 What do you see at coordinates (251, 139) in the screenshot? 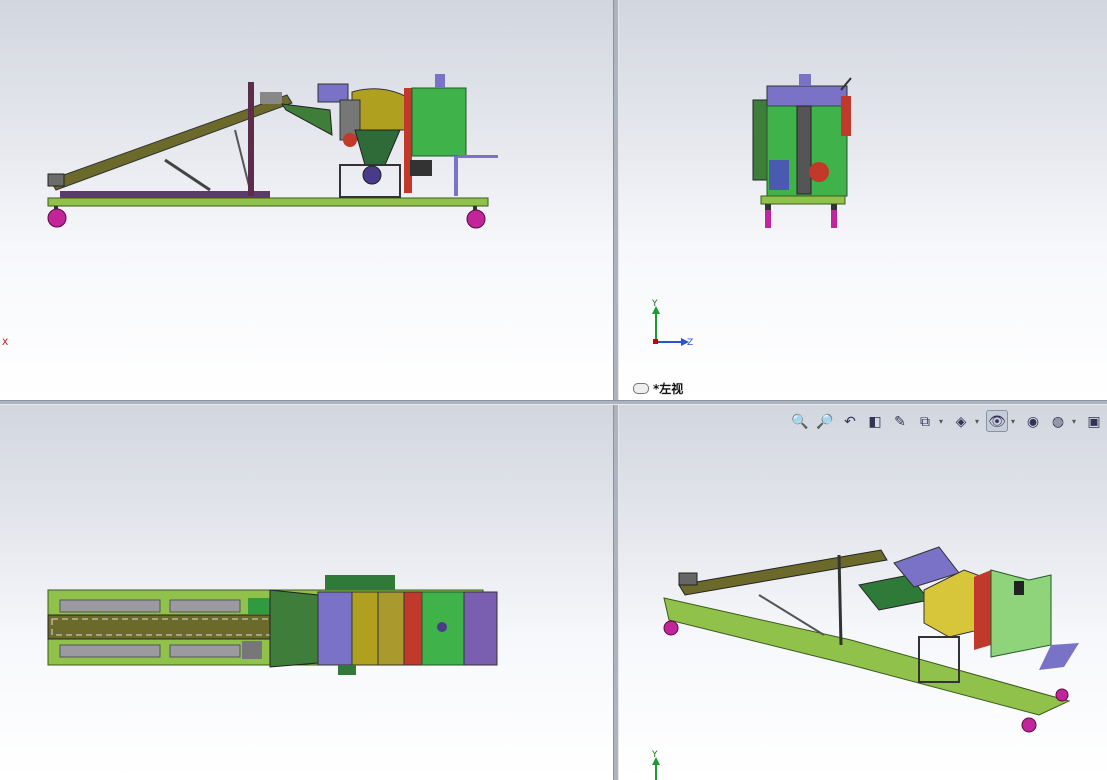
I see `support-post` at bounding box center [251, 139].